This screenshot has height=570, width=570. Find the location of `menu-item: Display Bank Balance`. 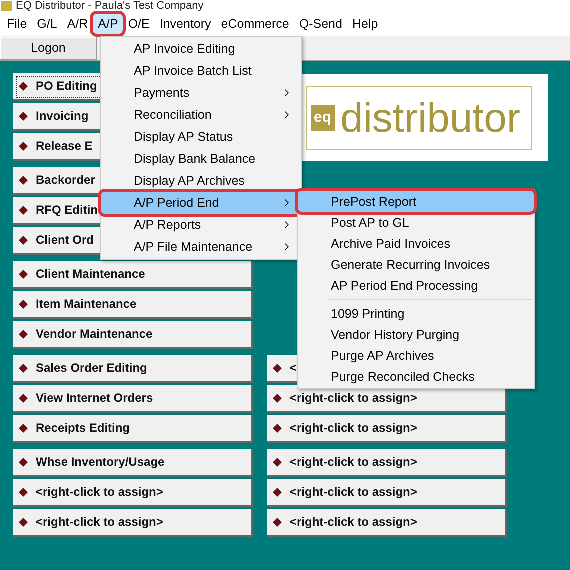

menu-item: Display Bank Balance is located at coordinates (201, 159).